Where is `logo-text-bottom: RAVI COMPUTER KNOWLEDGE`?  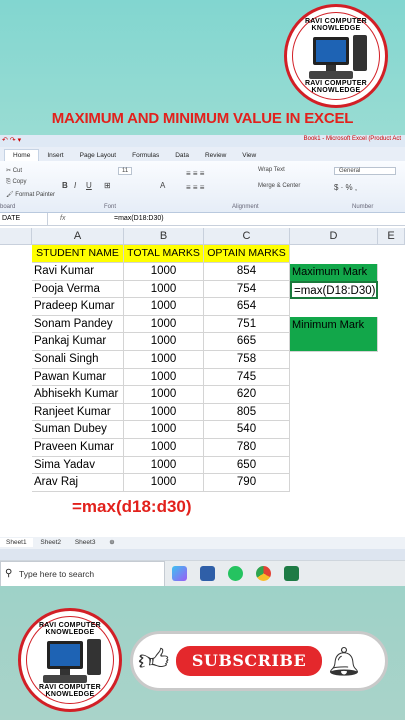
logo-text-bottom: RAVI COMPUTER KNOWLEDGE is located at coordinates (336, 87).